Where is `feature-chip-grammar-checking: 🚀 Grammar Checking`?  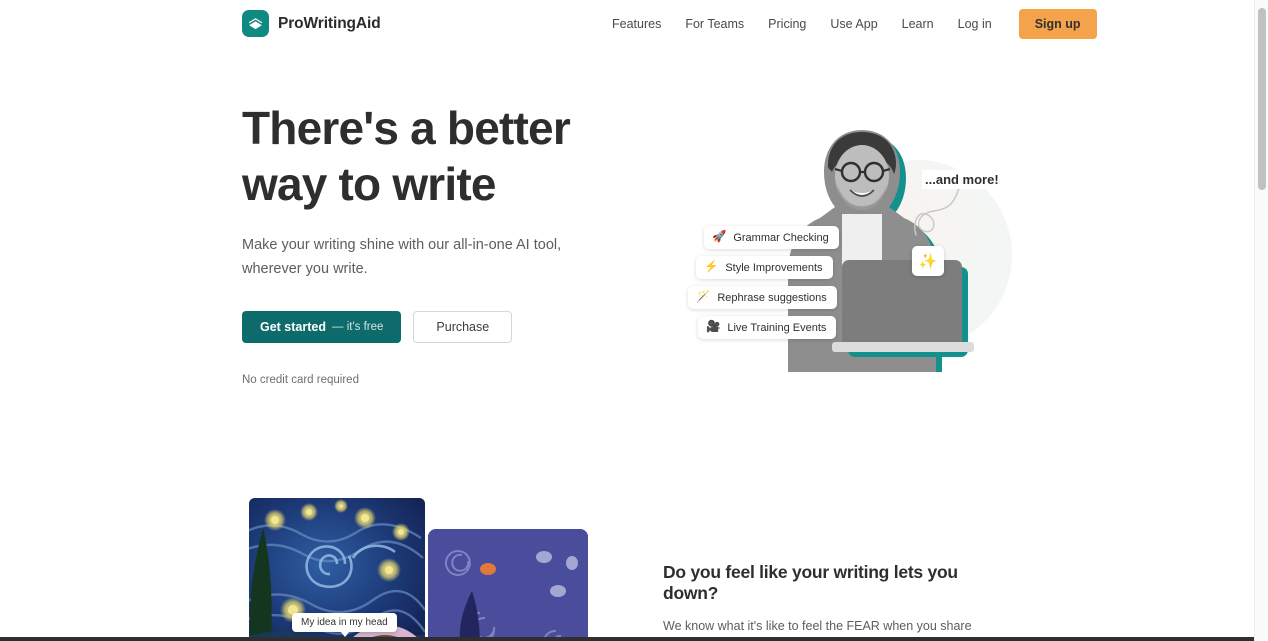 feature-chip-grammar-checking: 🚀 Grammar Checking is located at coordinates (771, 237).